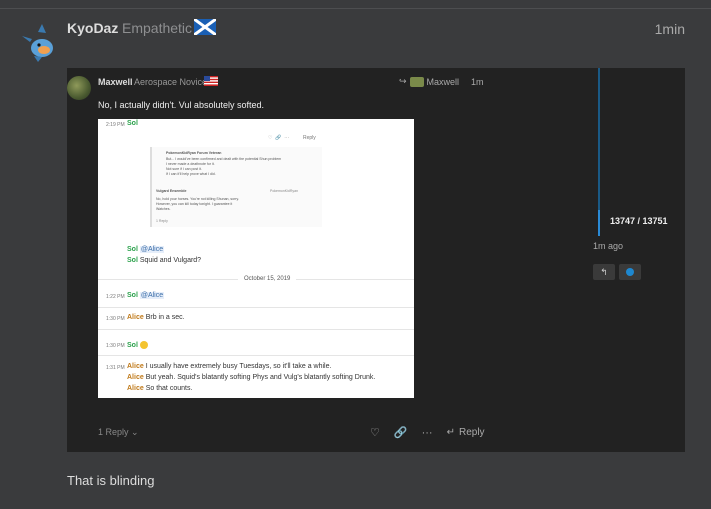 The height and width of the screenshot is (509, 711). I want to click on reply-arrow-icon: ↪, so click(403, 81).